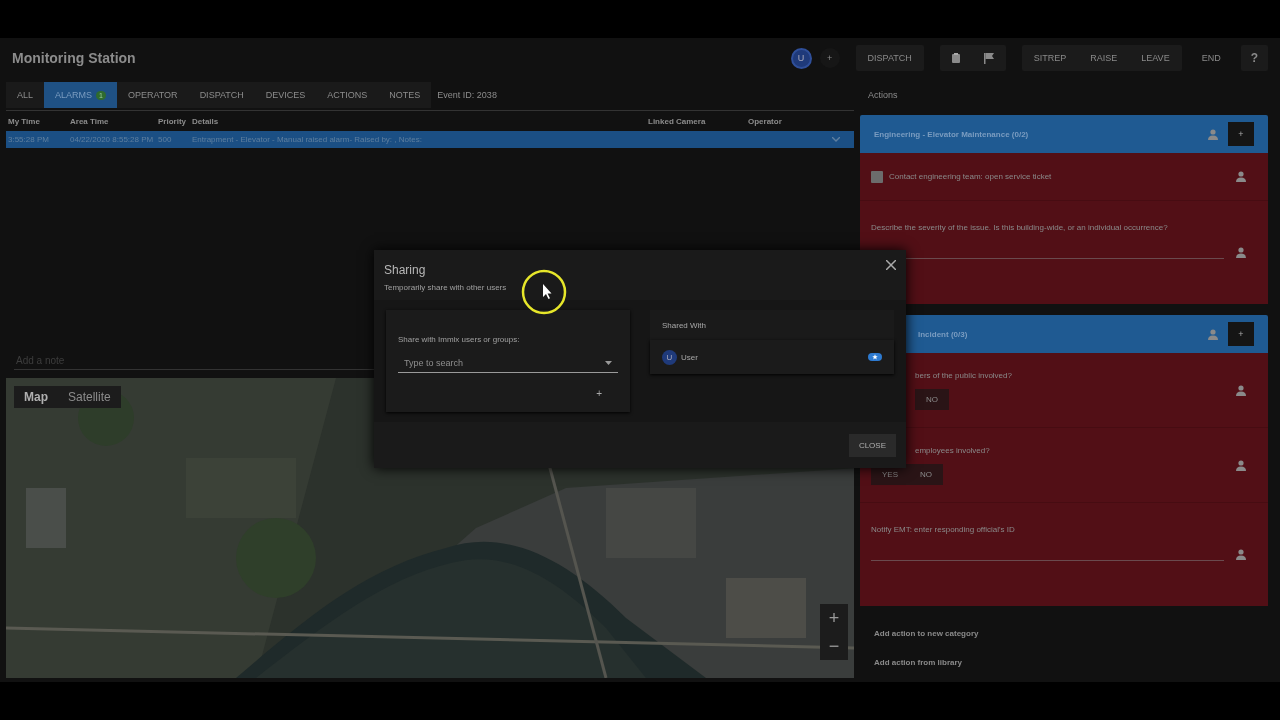  Describe the element at coordinates (508, 363) in the screenshot. I see `search-field: Type to search` at that location.